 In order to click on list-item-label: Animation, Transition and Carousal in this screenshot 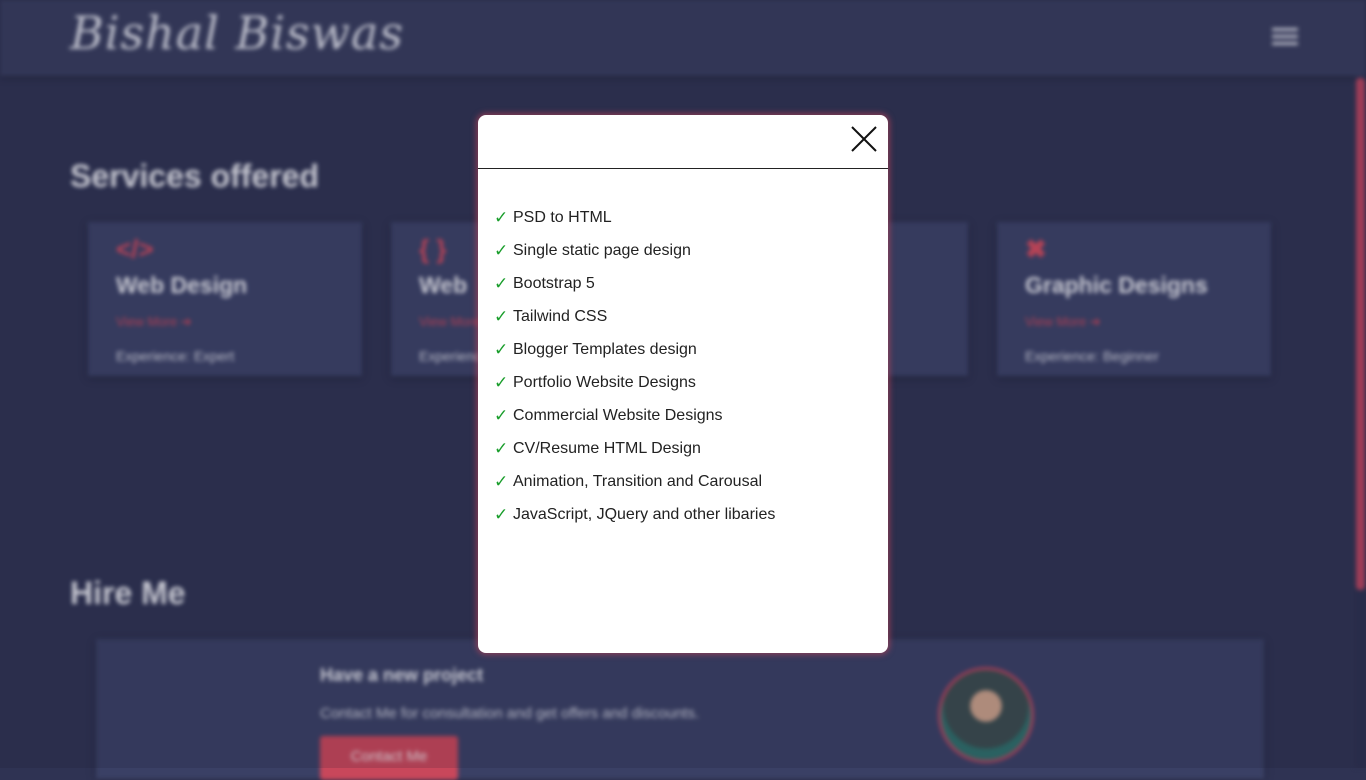, I will do `click(638, 481)`.